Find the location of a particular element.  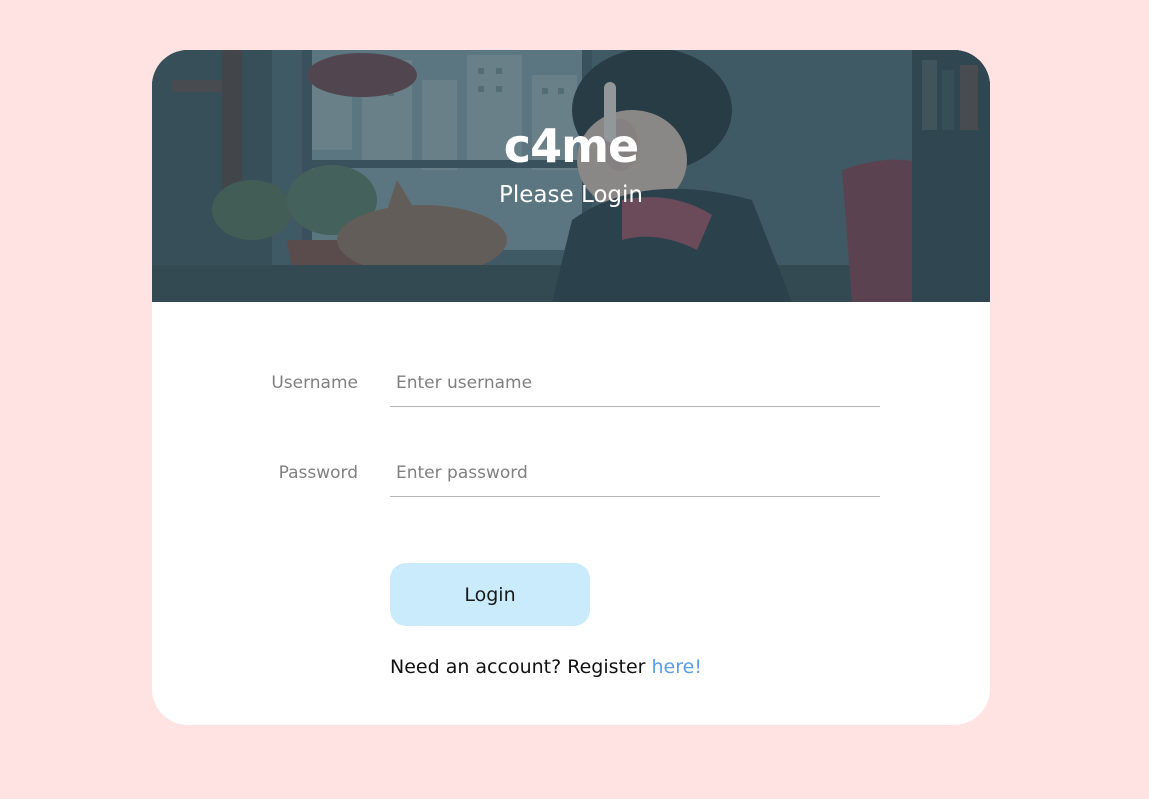

password-input is located at coordinates (635, 473).